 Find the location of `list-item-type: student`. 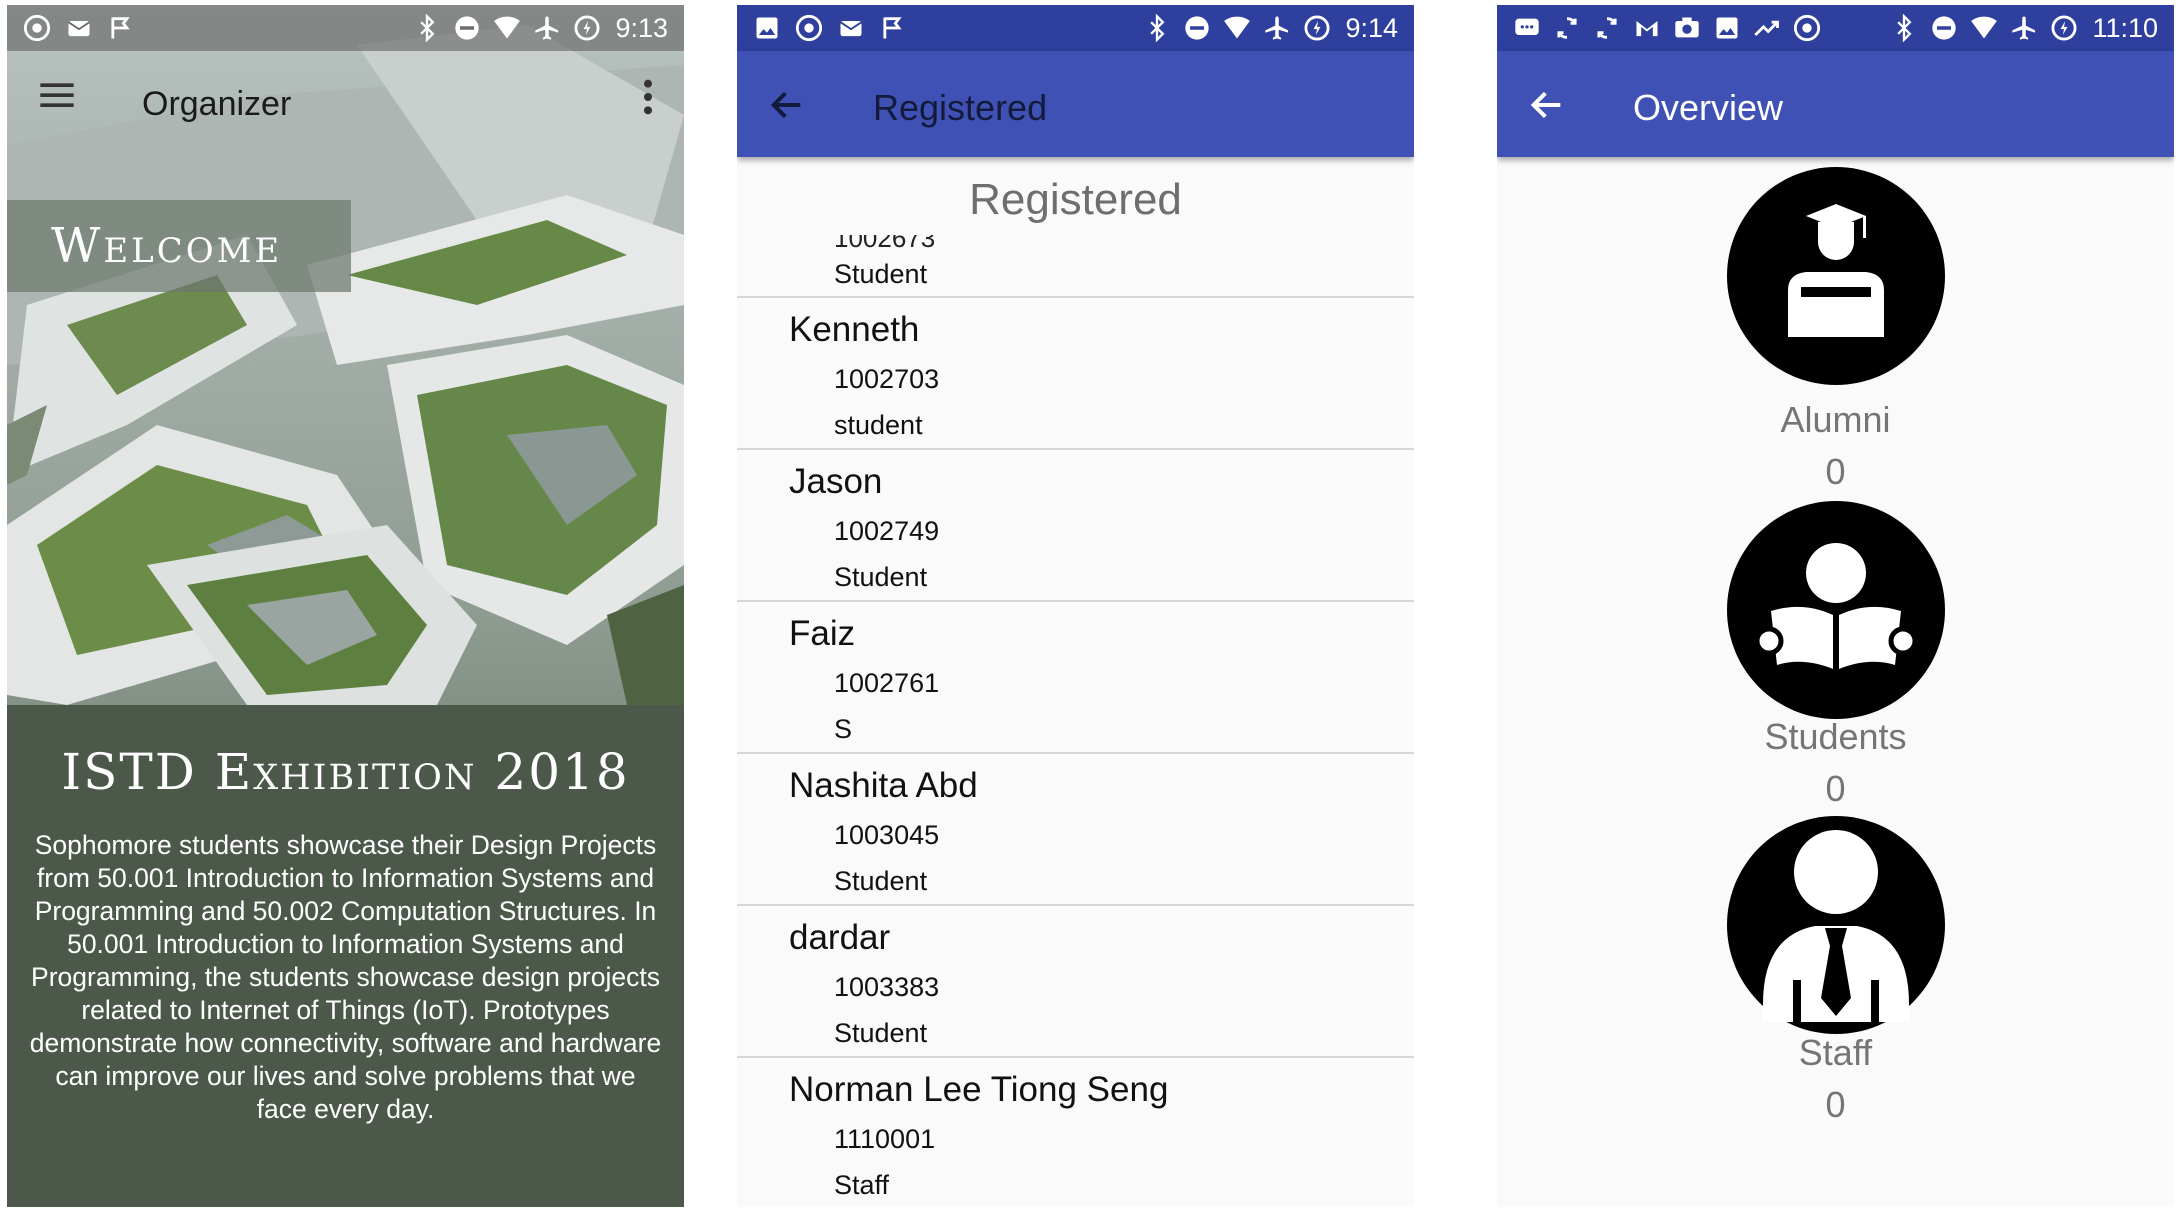

list-item-type: student is located at coordinates (878, 425).